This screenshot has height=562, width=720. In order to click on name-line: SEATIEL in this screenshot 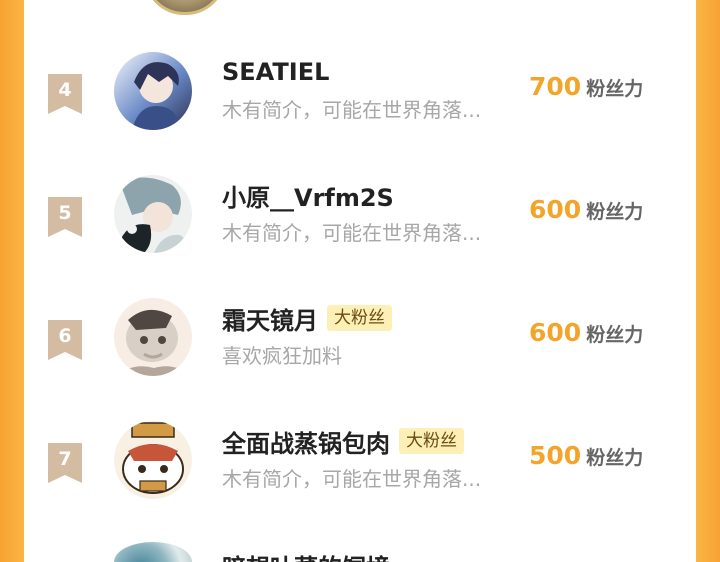, I will do `click(275, 72)`.